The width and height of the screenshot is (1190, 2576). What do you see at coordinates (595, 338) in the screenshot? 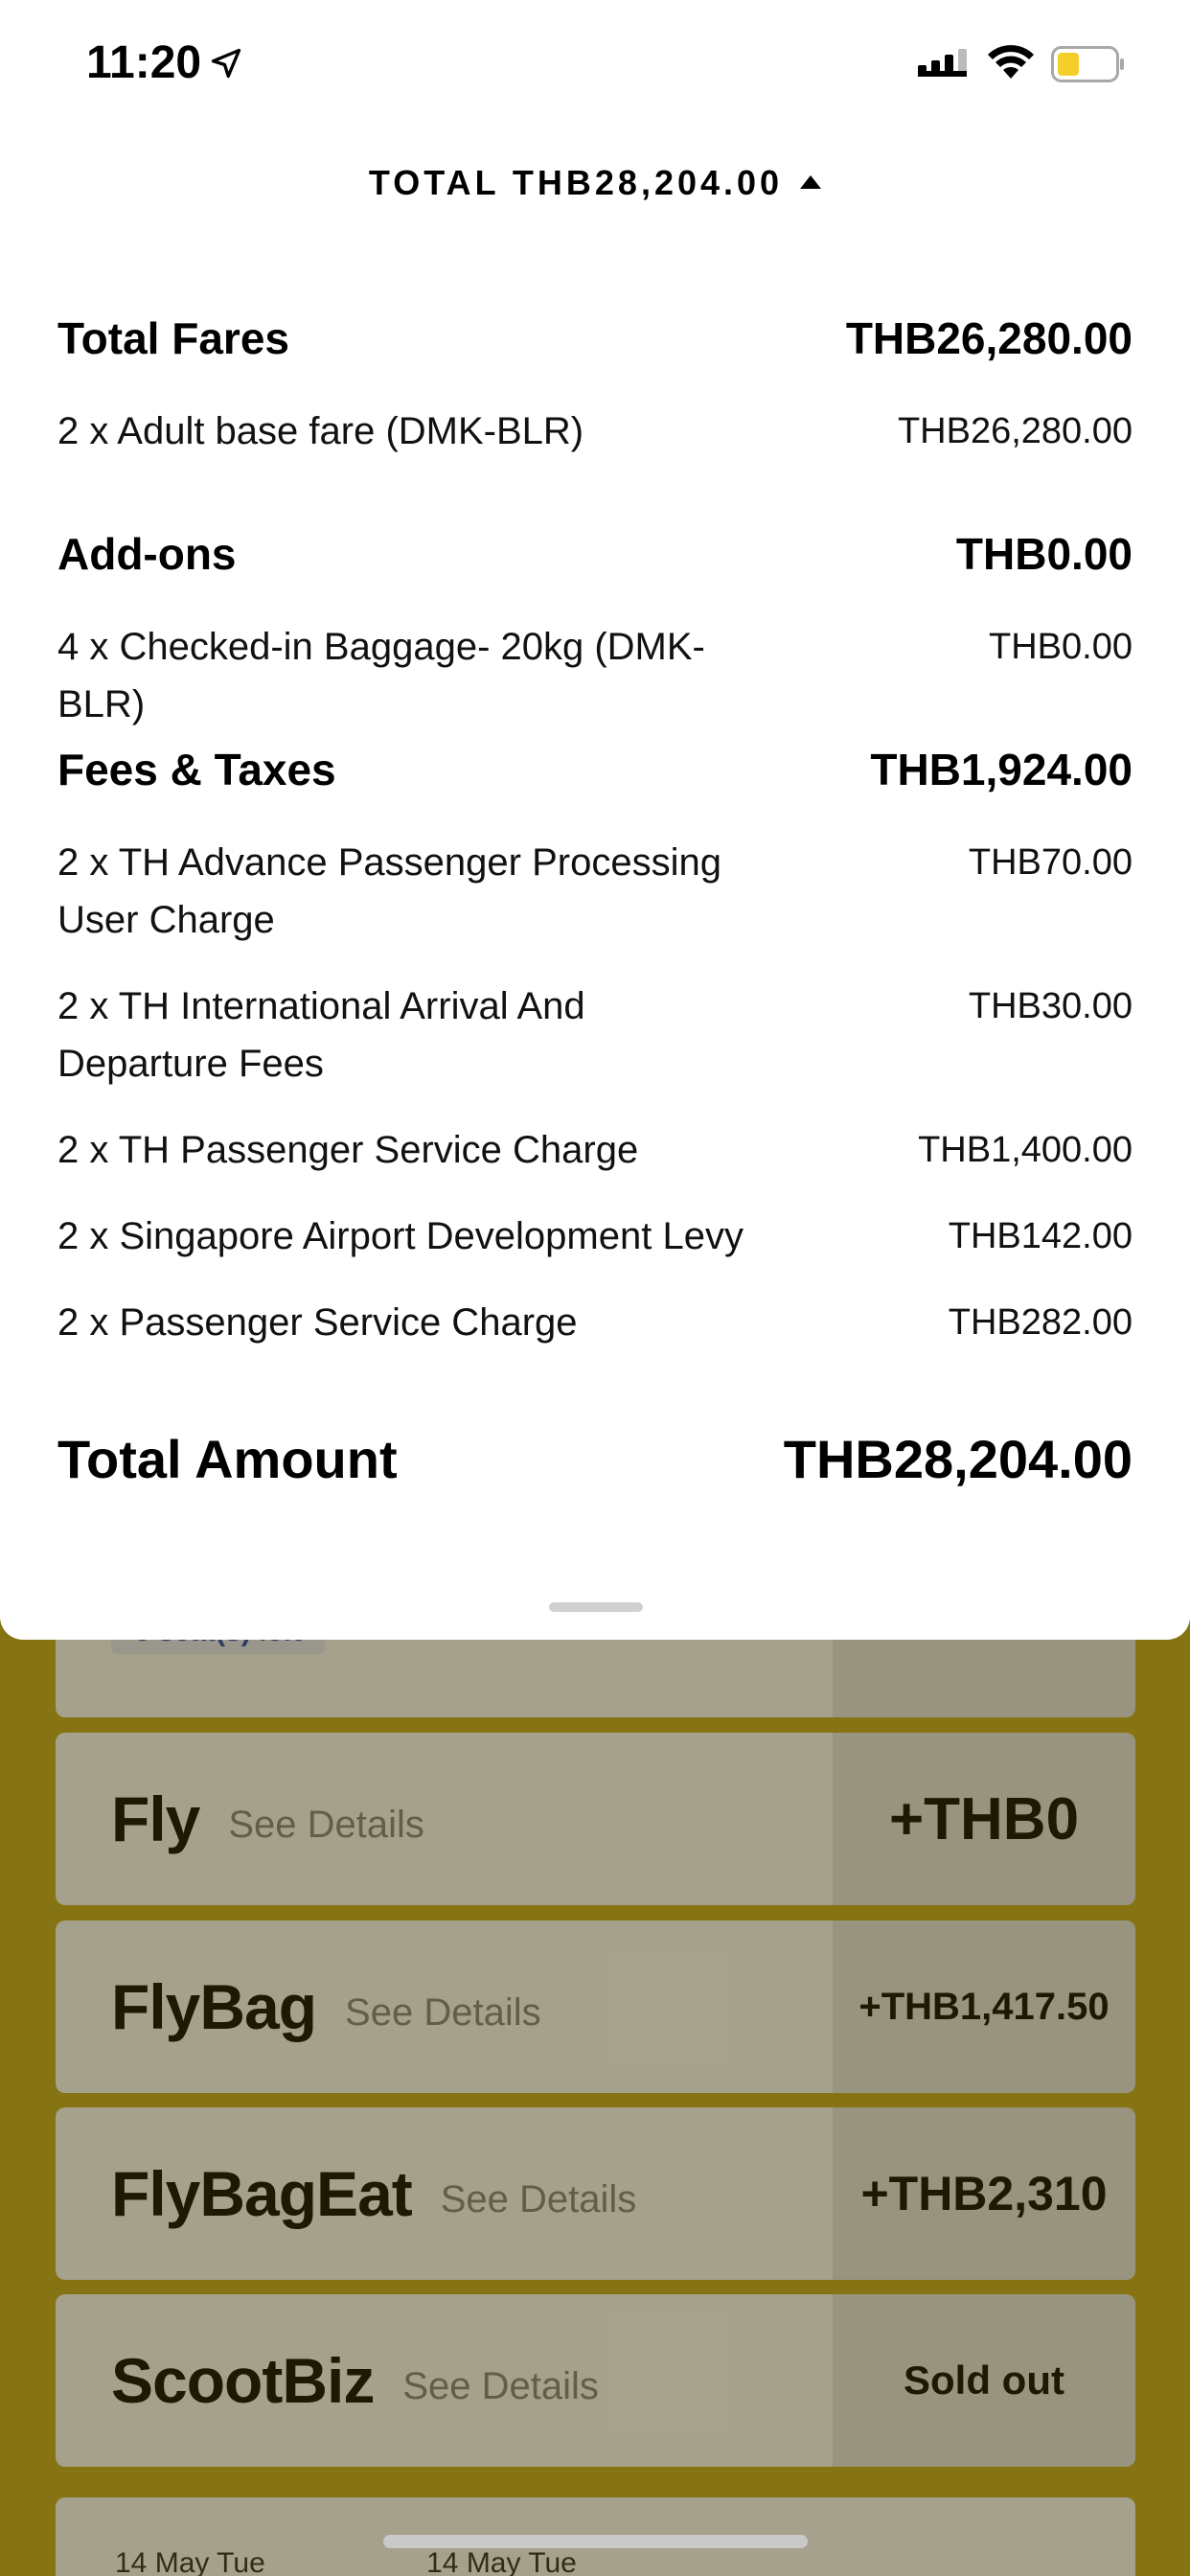
I see `section-header-total-fares: Total Fares THB26,280.00` at bounding box center [595, 338].